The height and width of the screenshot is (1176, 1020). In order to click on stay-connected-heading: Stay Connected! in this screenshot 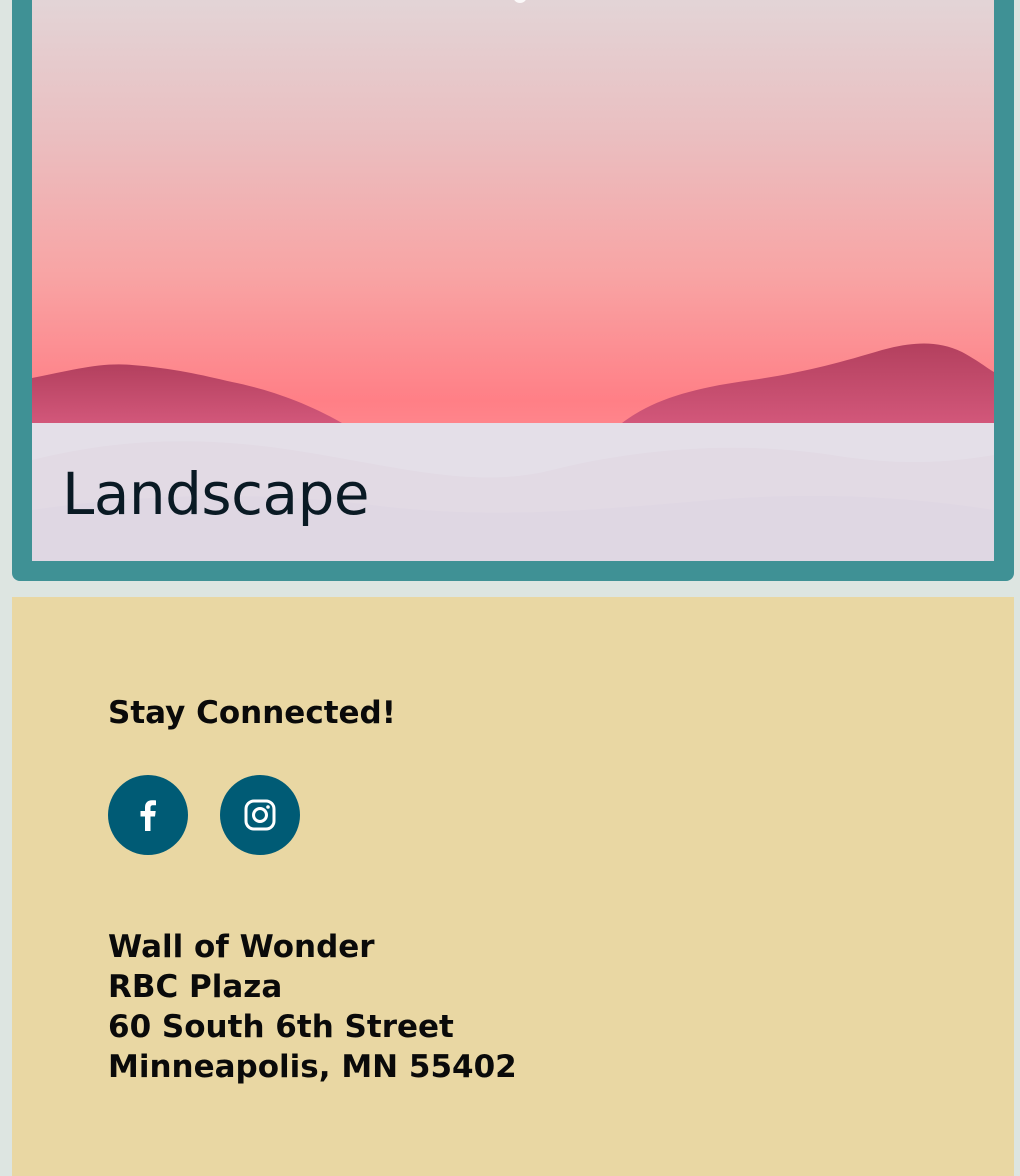, I will do `click(252, 713)`.